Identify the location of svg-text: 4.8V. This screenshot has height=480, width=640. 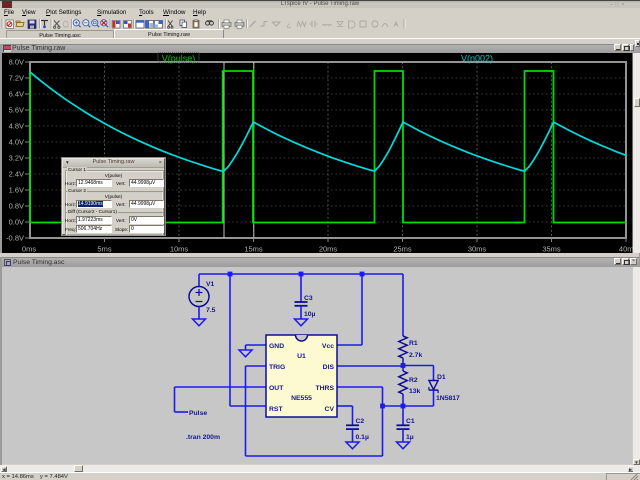
(16, 126).